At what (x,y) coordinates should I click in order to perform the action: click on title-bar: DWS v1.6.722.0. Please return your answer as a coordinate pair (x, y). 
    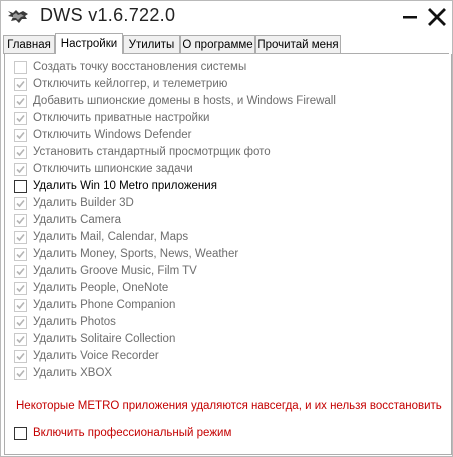
    Looking at the image, I should click on (226, 17).